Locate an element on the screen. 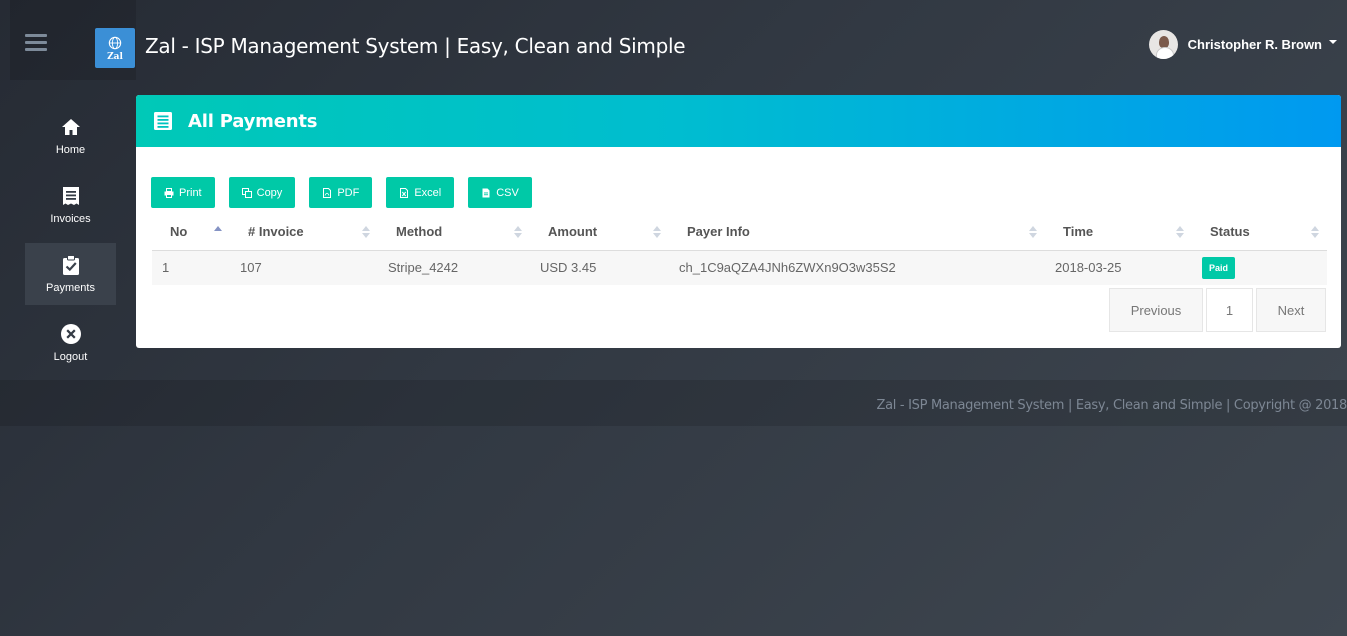  pagination-next: Next is located at coordinates (1291, 310).